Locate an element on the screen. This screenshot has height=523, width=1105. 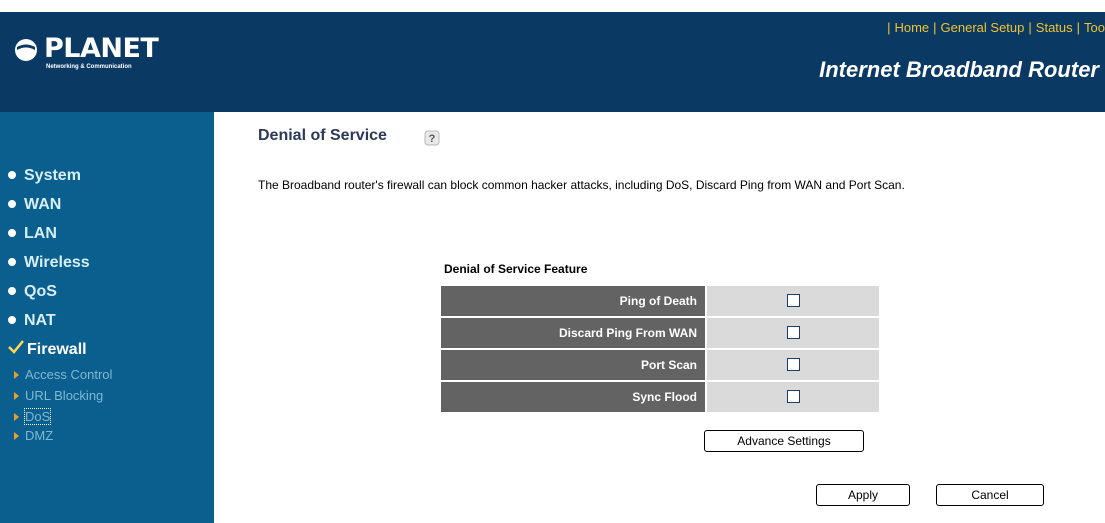
nav-tools-link: Too is located at coordinates (1094, 27).